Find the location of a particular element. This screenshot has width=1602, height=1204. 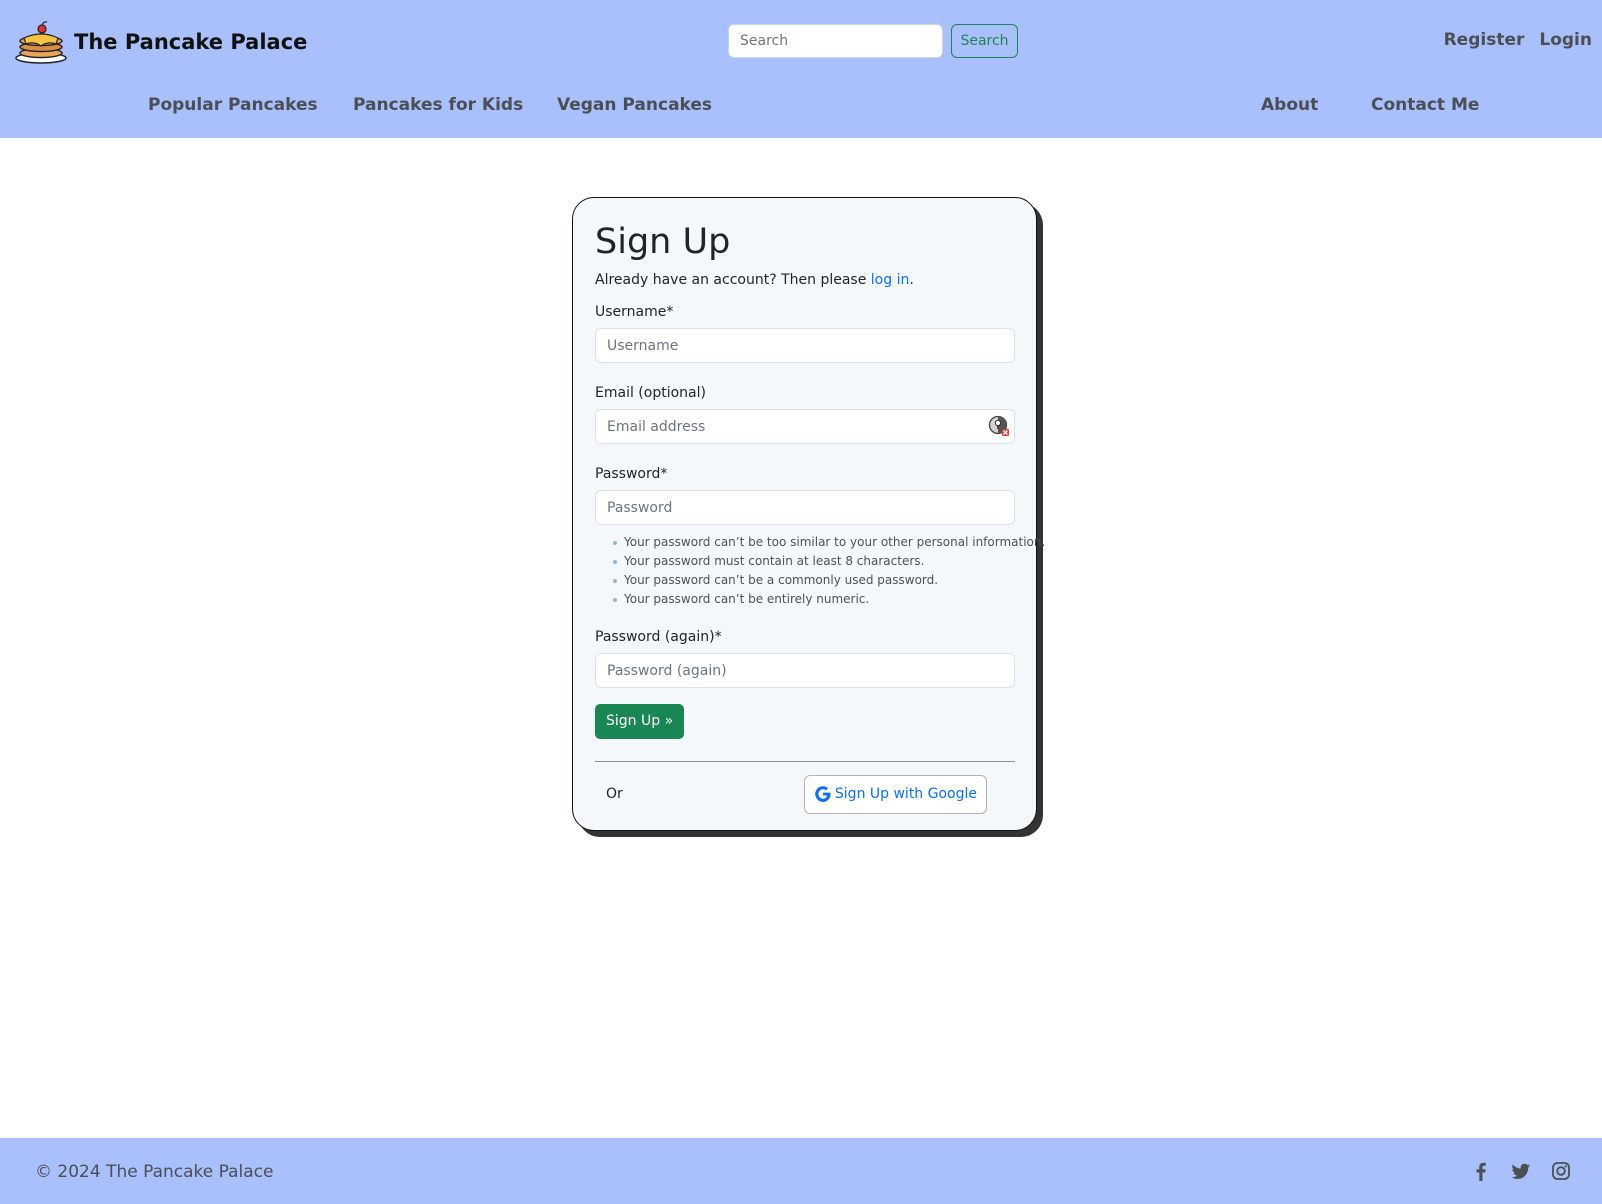

username-label: Username* is located at coordinates (634, 312).